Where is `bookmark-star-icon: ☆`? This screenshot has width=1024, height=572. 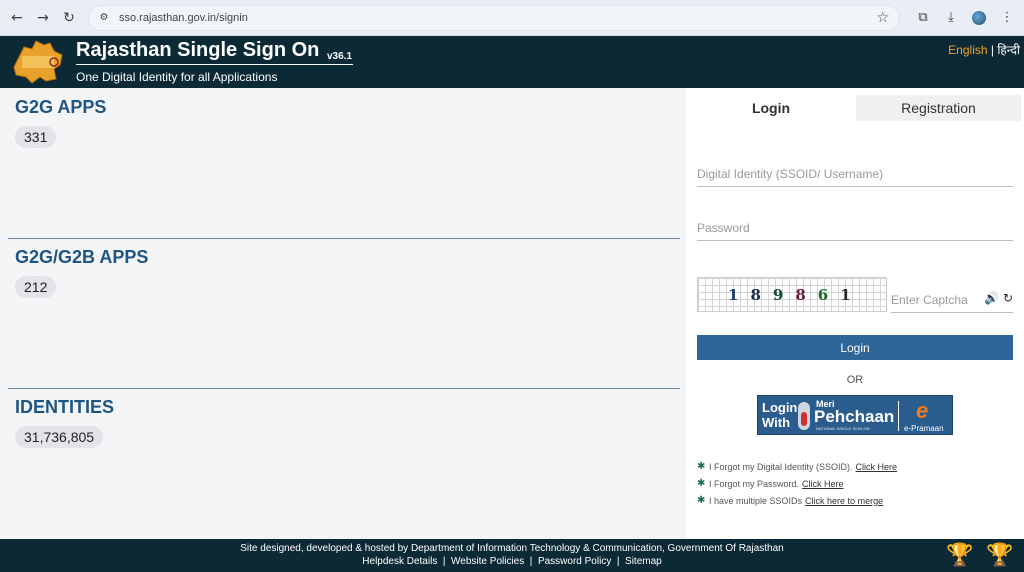 bookmark-star-icon: ☆ is located at coordinates (882, 18).